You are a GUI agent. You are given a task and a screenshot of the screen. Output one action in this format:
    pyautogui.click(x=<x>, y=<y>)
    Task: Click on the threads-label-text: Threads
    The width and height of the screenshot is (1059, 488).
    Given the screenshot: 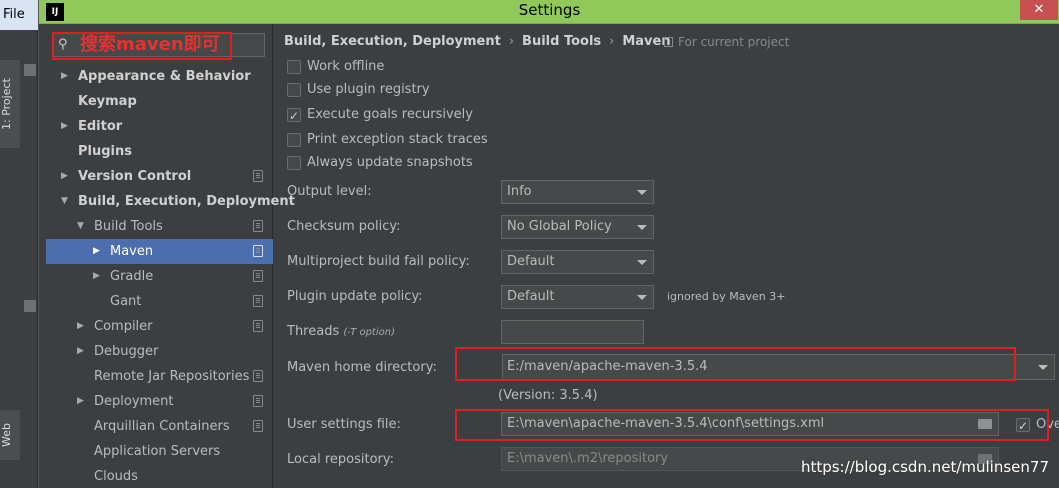 What is the action you would take?
    pyautogui.click(x=313, y=331)
    